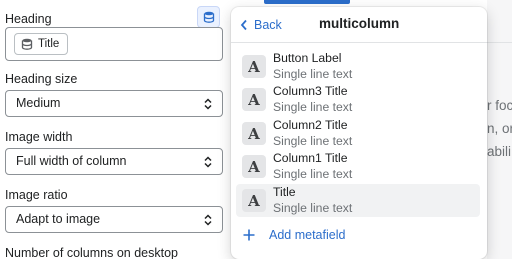  Describe the element at coordinates (92, 252) in the screenshot. I see `columns-desktop-label: Number of columns on desktop` at that location.